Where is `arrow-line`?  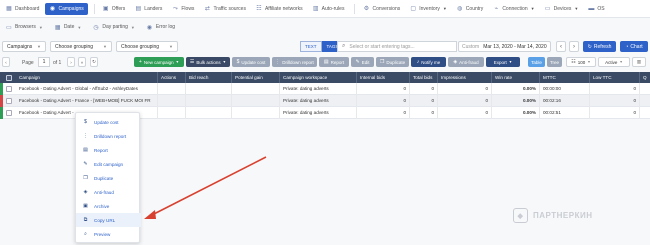
arrow-line is located at coordinates (208, 186).